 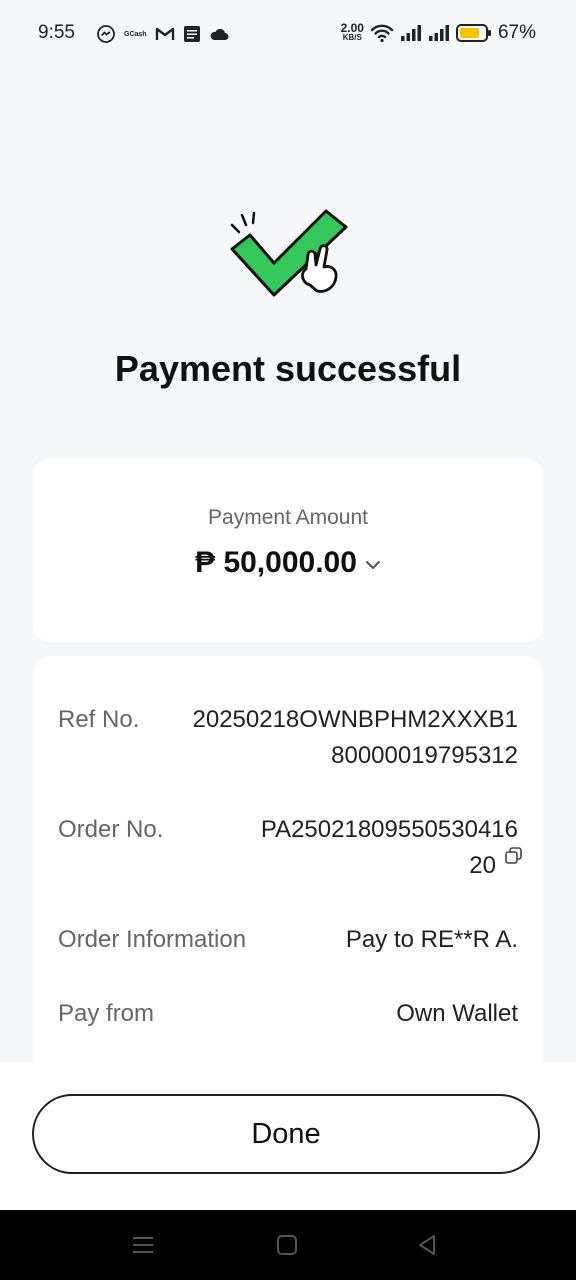 What do you see at coordinates (516, 32) in the screenshot?
I see `battery-percent: 67%` at bounding box center [516, 32].